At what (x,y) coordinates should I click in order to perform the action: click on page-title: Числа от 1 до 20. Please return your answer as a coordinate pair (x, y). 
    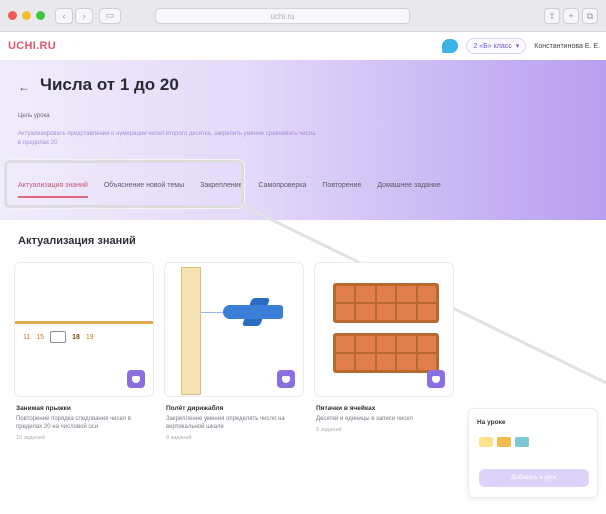
    Looking at the image, I should click on (109, 84).